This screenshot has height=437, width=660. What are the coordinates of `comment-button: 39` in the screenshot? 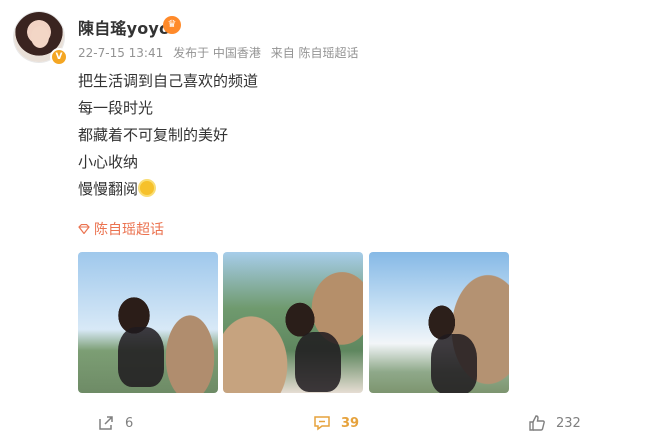 It's located at (336, 423).